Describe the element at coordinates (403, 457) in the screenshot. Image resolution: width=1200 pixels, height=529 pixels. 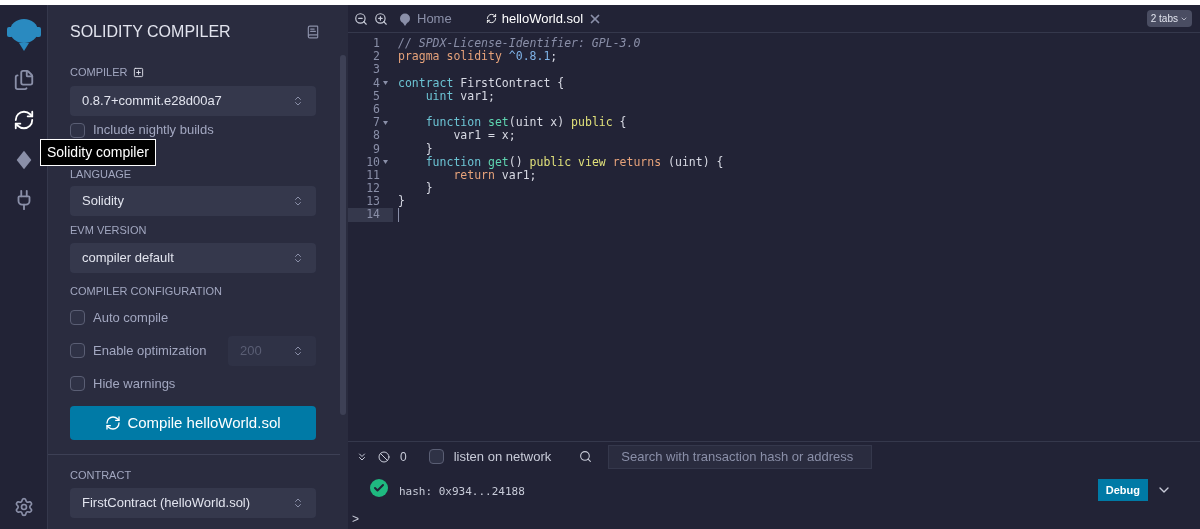
I see `log-count: 0` at that location.